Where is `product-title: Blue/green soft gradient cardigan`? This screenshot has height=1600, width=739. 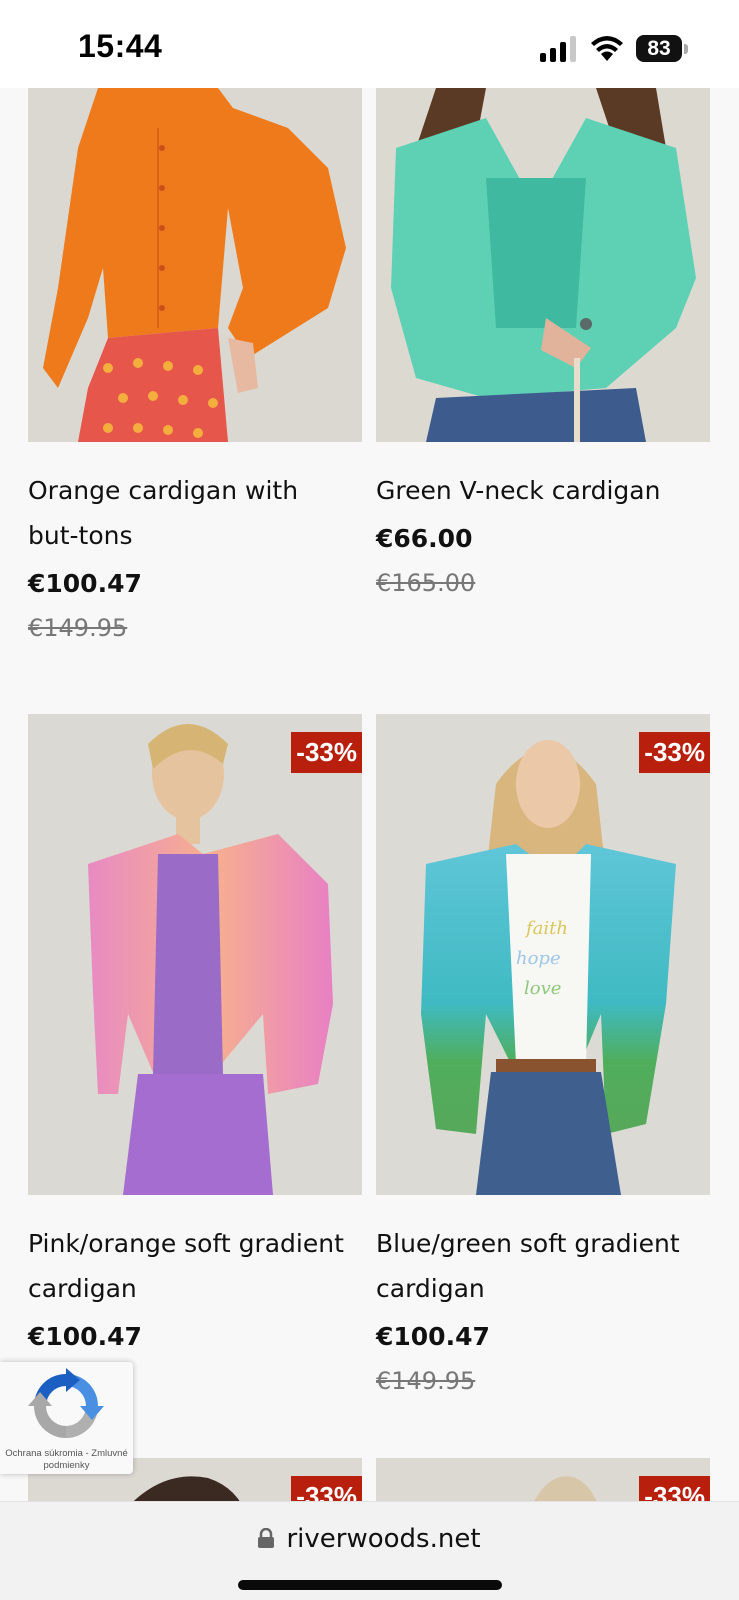 product-title: Blue/green soft gradient cardigan is located at coordinates (543, 1266).